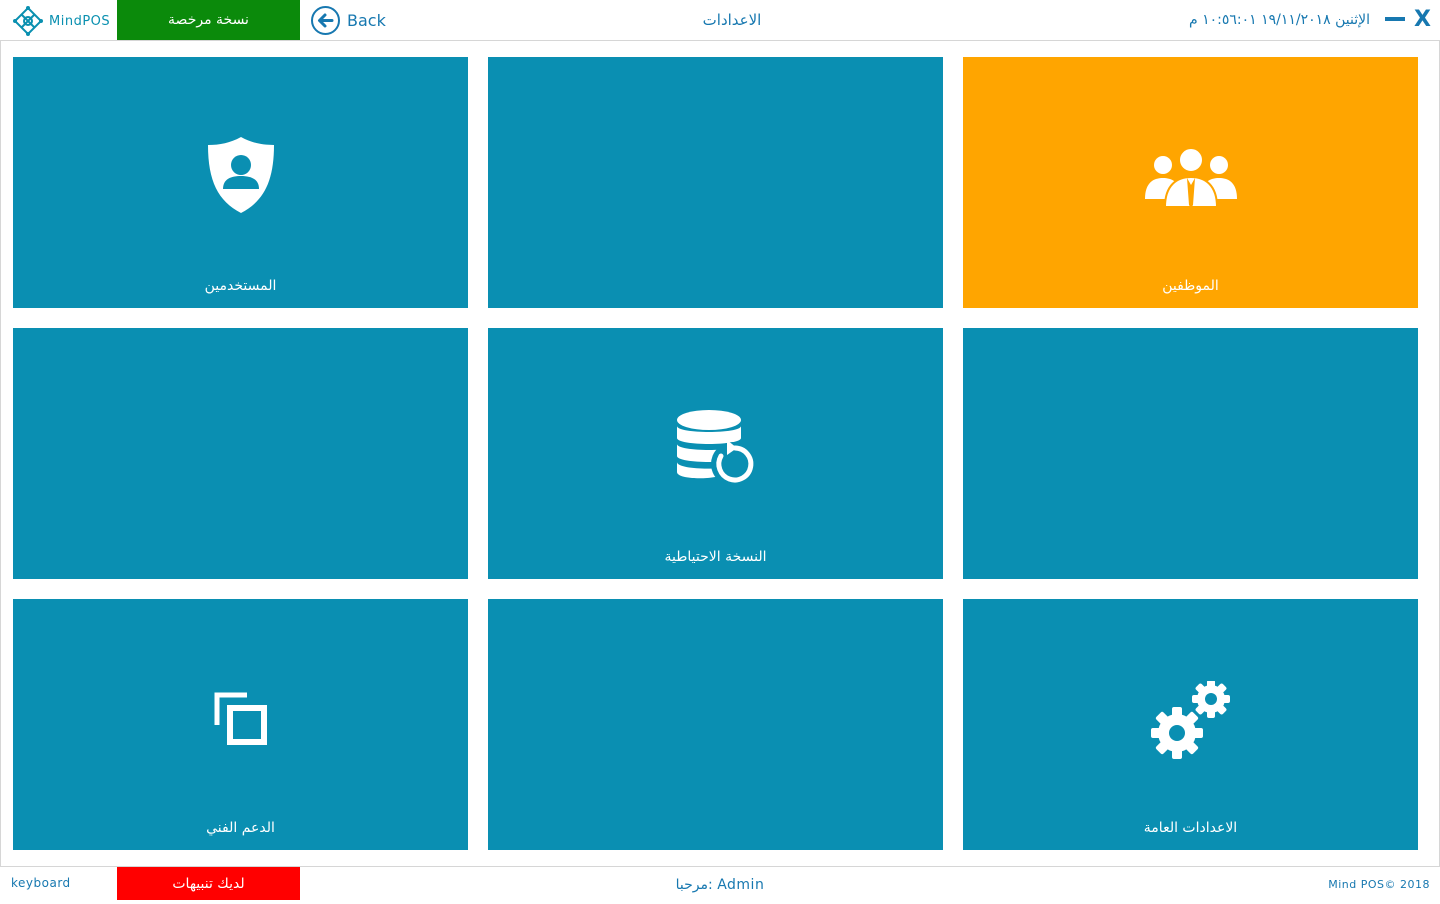 The image size is (1440, 904). Describe the element at coordinates (80, 21) in the screenshot. I see `logo-text: MindPOS` at that location.